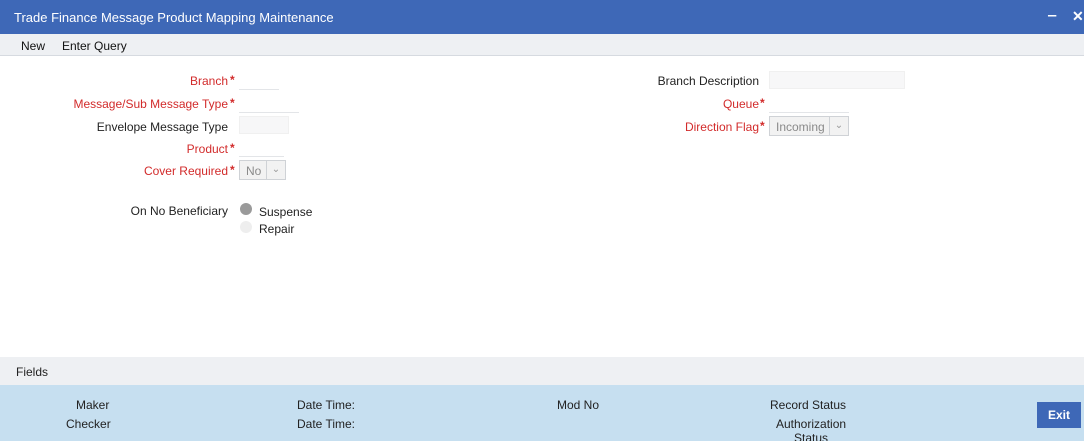  Describe the element at coordinates (94, 46) in the screenshot. I see `menu-enter-query: Enter Query` at that location.